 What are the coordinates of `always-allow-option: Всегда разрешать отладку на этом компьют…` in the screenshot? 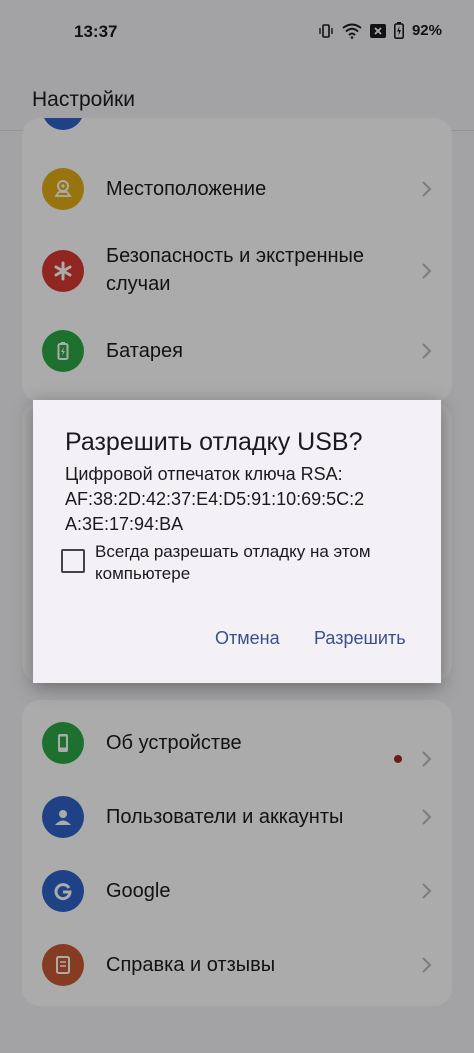 It's located at (241, 563).